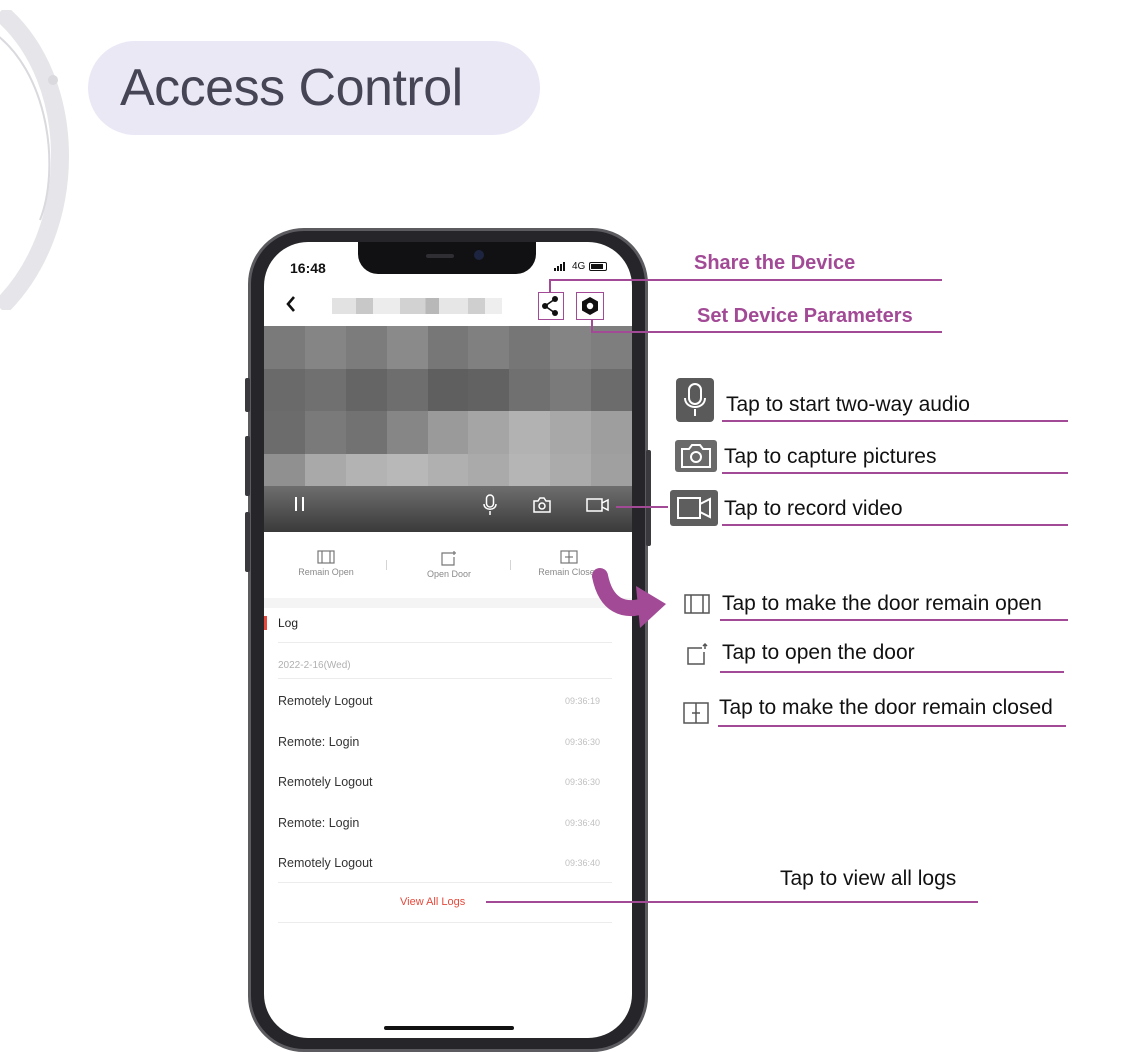 The height and width of the screenshot is (1052, 1135). I want to click on front-camera, so click(479, 255).